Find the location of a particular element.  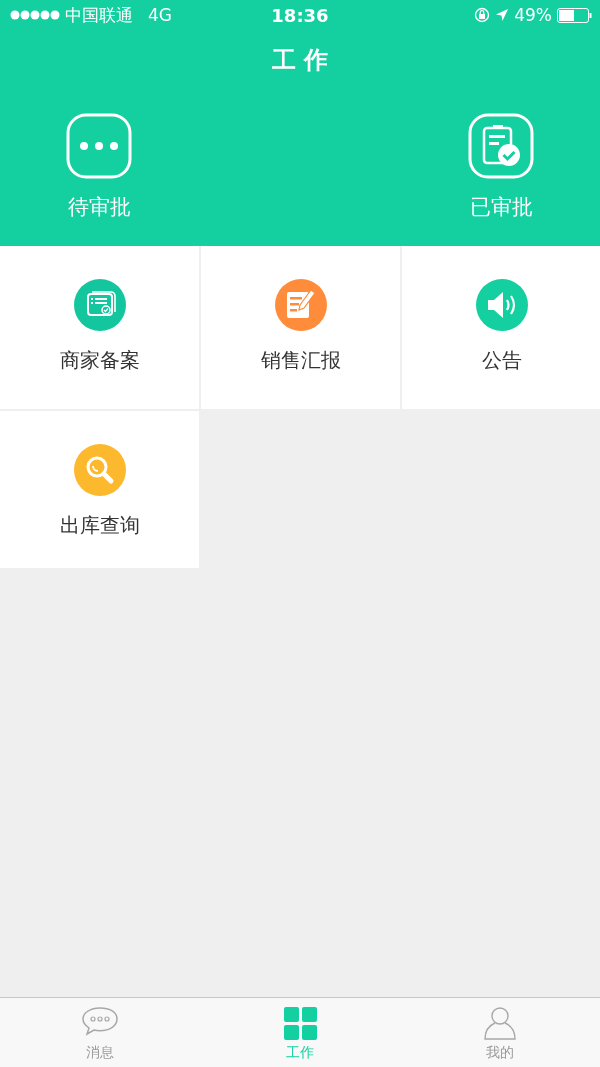

approved-button: 已审批 is located at coordinates (501, 167).